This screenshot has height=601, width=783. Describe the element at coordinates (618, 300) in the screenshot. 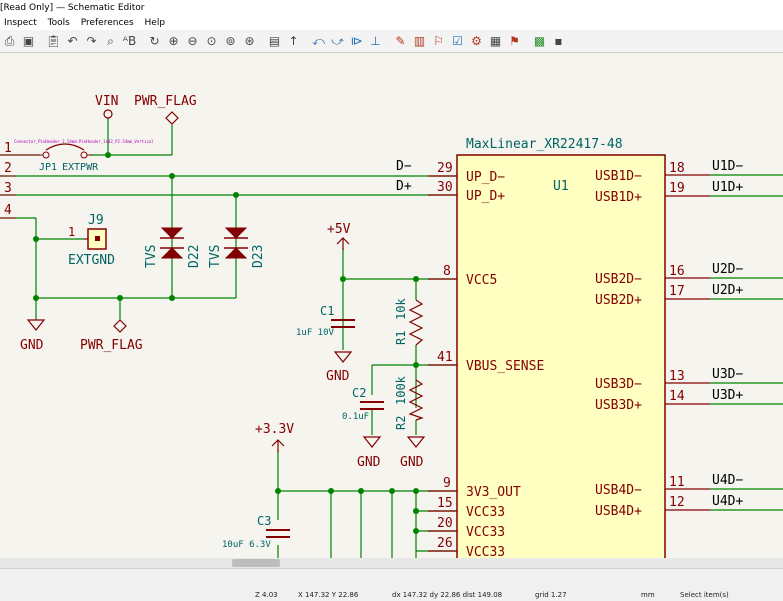

I see `pin-name: USB2D+` at that location.